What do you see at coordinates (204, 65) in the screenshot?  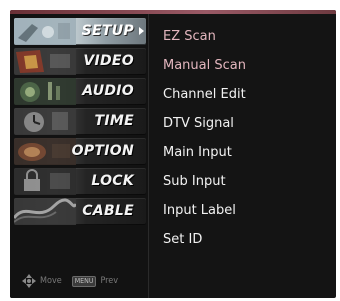 I see `submenu-item-manual-scan: Manual Scan` at bounding box center [204, 65].